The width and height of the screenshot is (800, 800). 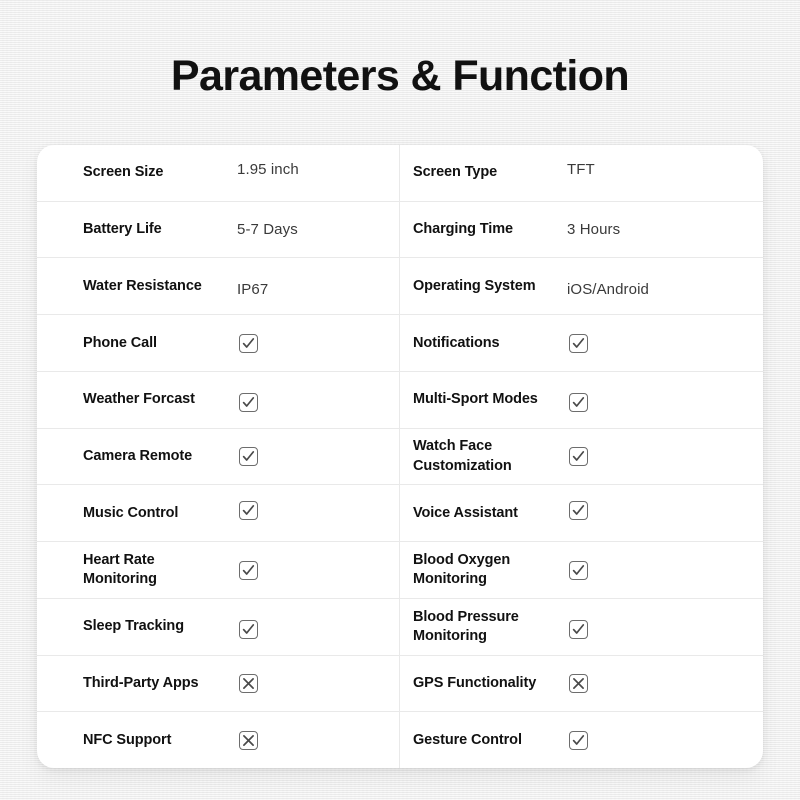 I want to click on spec-label: NFC Support, so click(x=127, y=739).